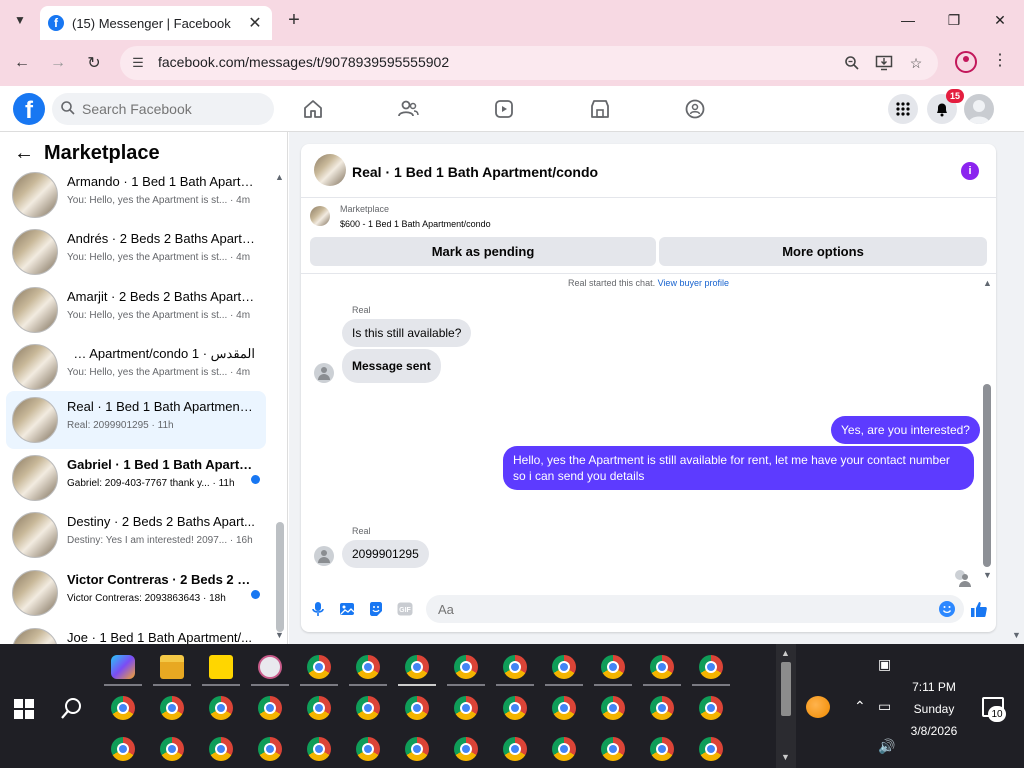 This screenshot has width=1024, height=768. I want to click on groups-icon, so click(695, 109).